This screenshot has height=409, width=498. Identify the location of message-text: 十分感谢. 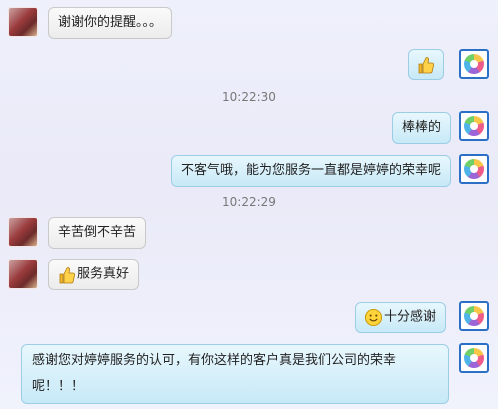
(410, 317).